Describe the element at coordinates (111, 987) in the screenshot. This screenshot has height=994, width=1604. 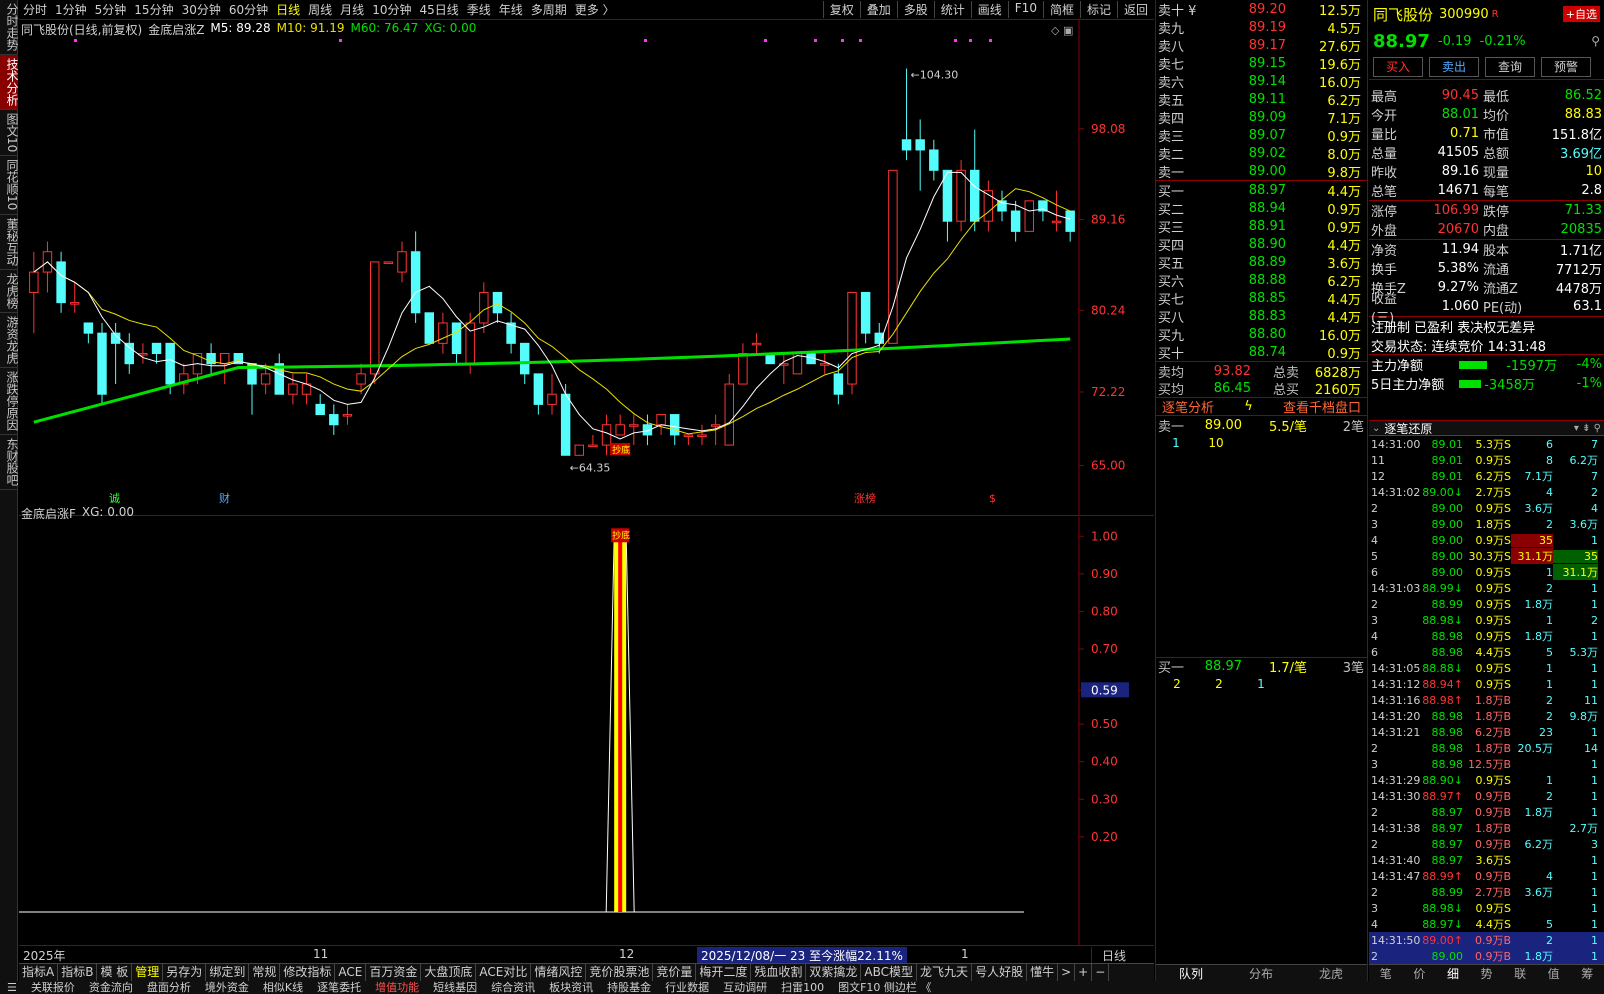
I see `status-item-1: 资金流向` at that location.